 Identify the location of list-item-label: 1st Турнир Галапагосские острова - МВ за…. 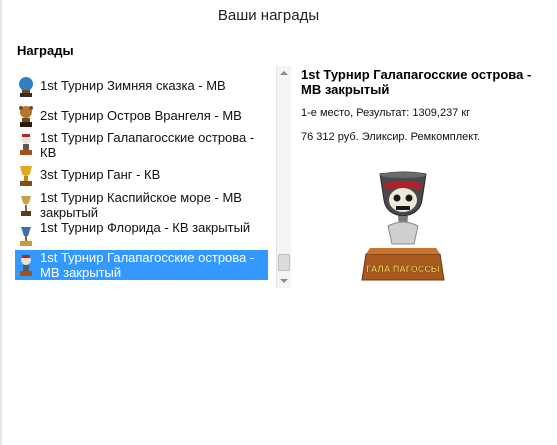
(147, 265).